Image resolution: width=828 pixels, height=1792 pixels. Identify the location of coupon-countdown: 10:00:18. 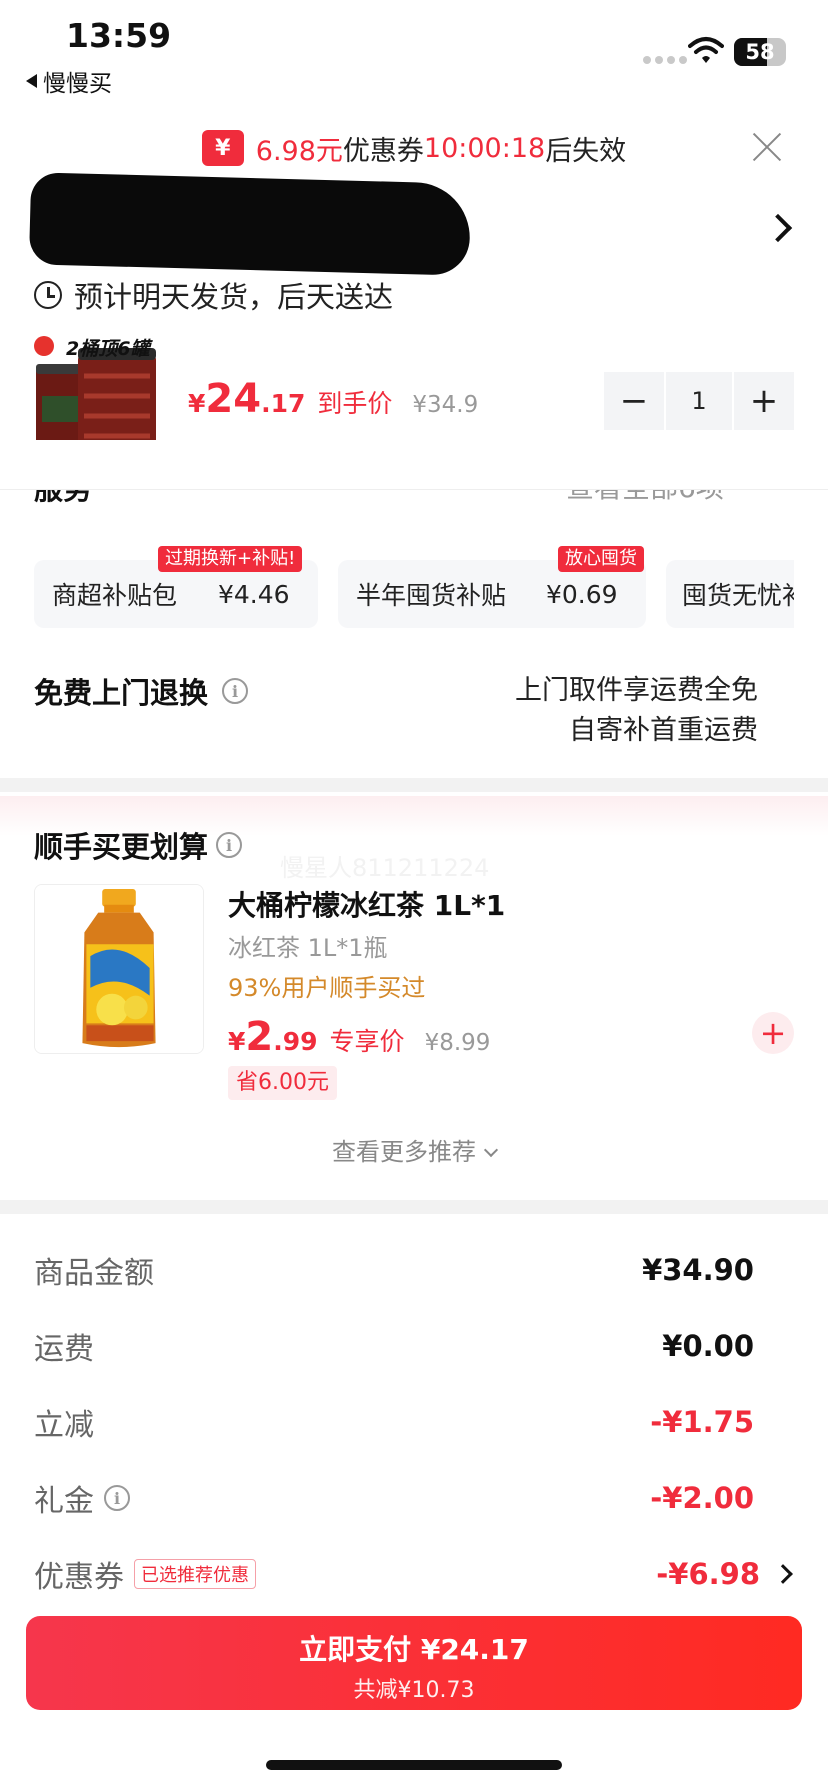
(484, 148).